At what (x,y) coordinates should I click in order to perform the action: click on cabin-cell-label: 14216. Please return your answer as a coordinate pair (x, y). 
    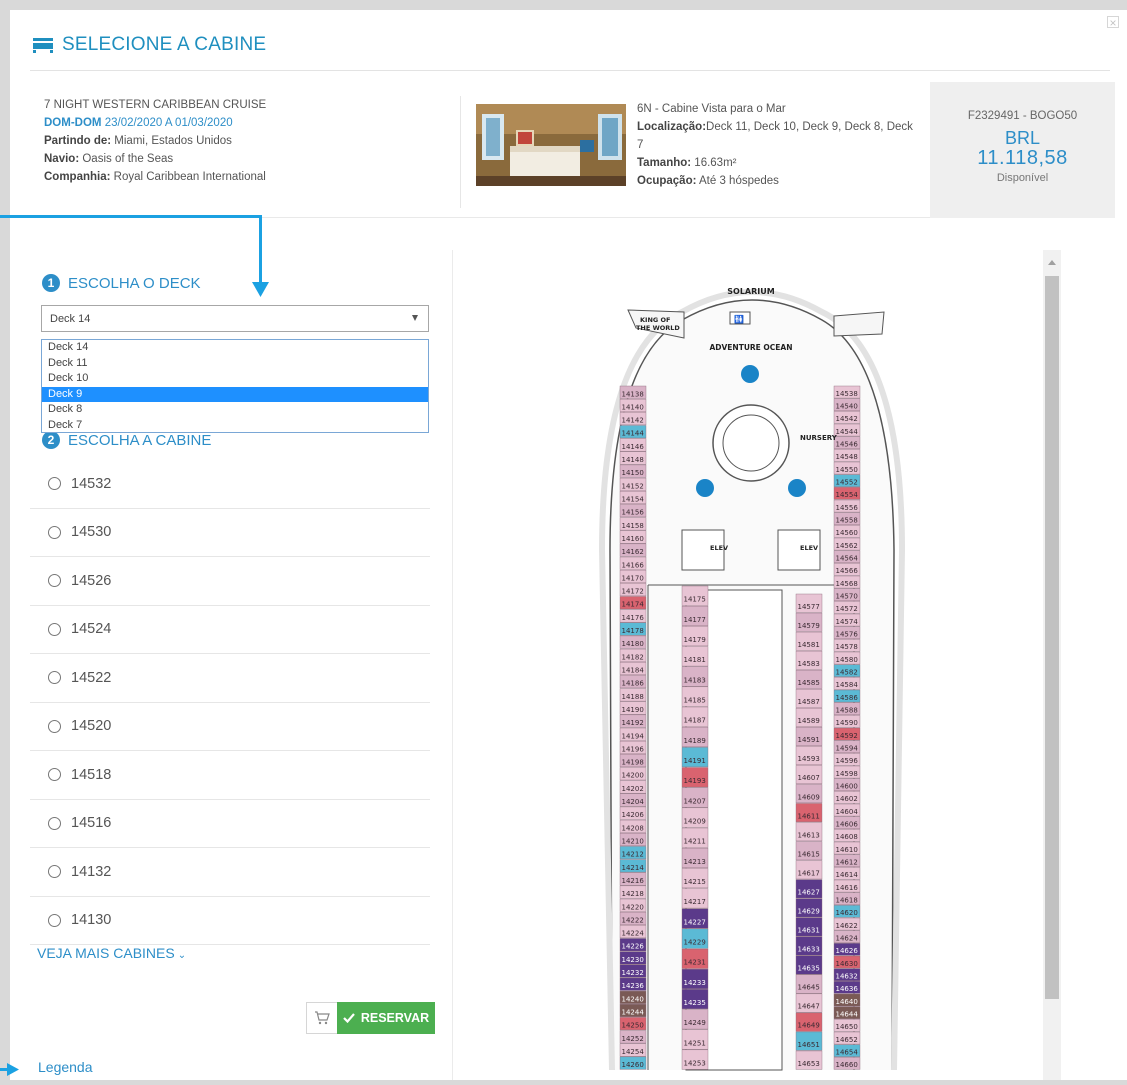
    Looking at the image, I should click on (633, 881).